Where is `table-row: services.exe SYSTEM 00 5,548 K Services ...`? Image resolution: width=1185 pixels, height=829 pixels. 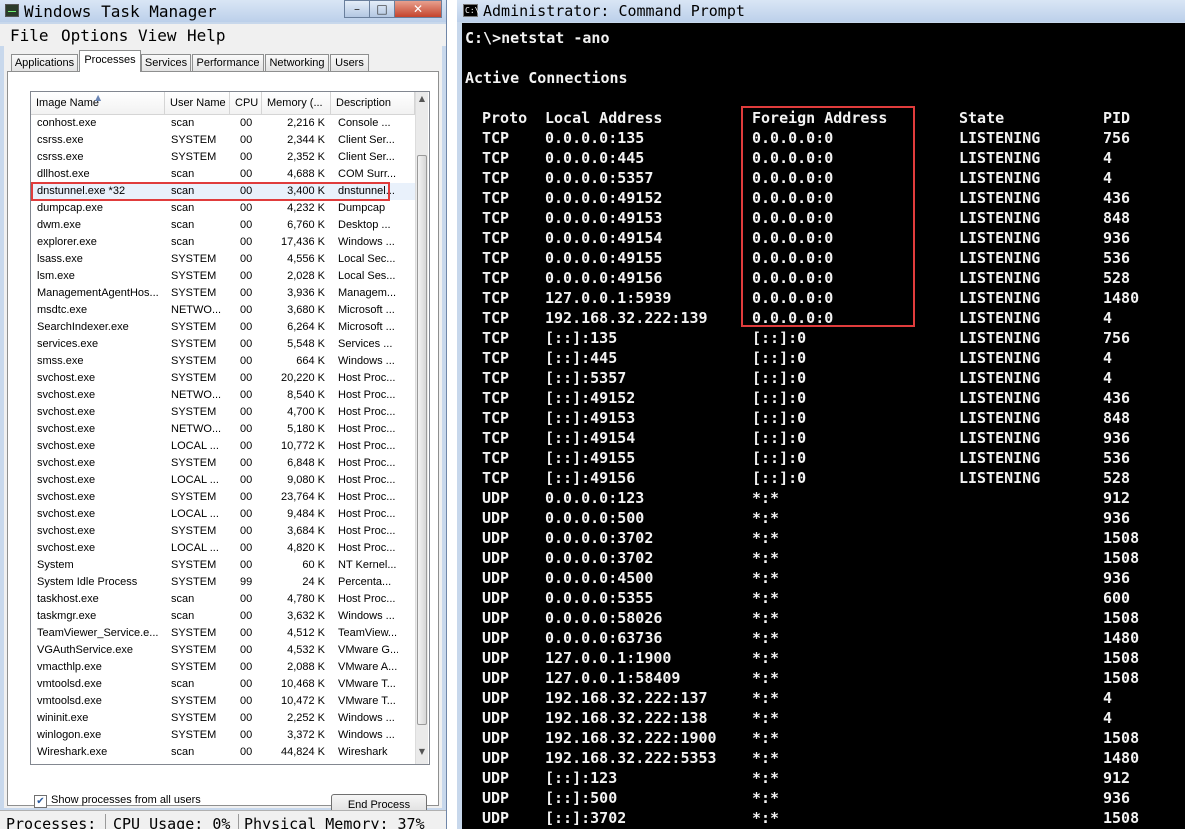 table-row: services.exe SYSTEM 00 5,548 K Services ... is located at coordinates (223, 344).